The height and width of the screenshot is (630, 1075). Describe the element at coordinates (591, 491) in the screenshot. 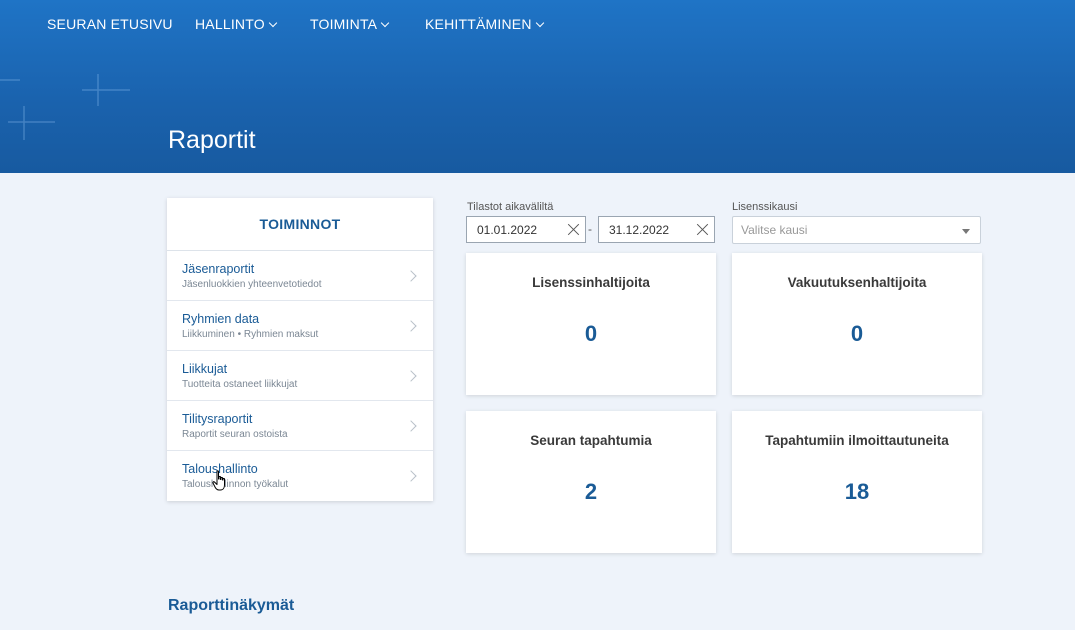

I see `stat-card-value: 2` at that location.